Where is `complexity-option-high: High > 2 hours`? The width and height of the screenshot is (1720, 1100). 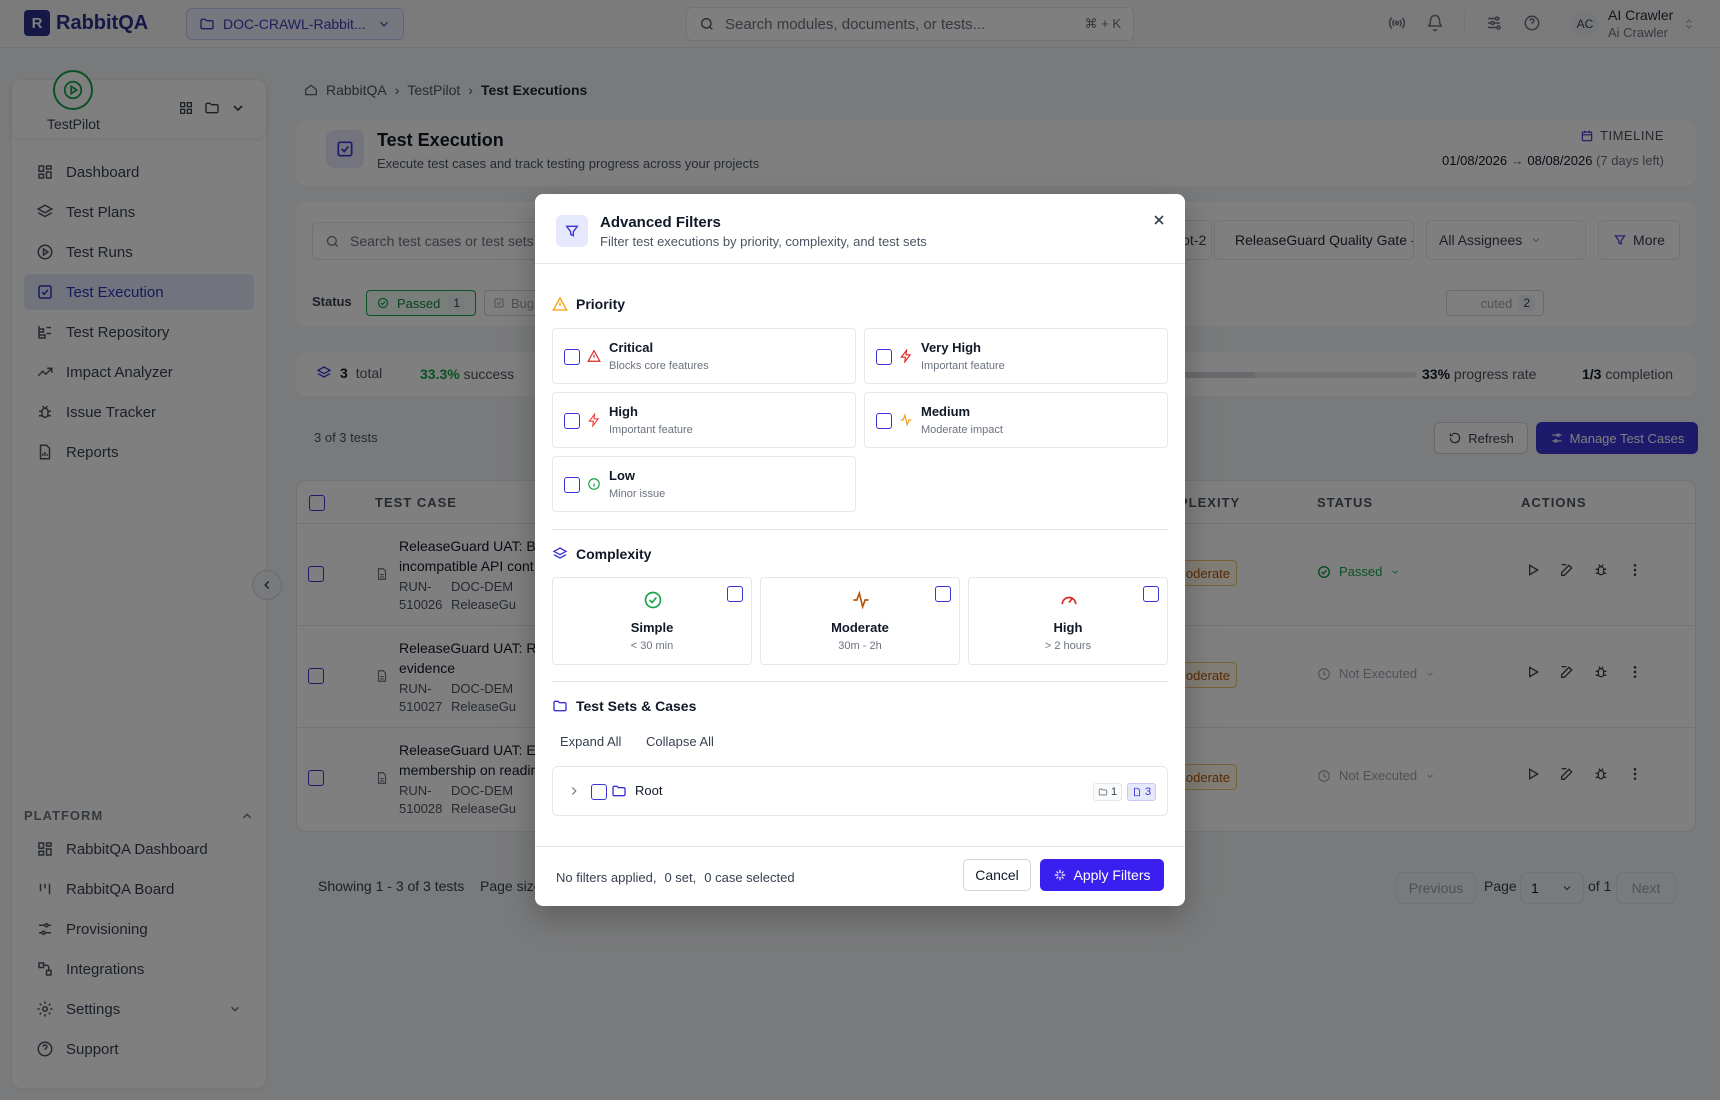
complexity-option-high: High > 2 hours is located at coordinates (1068, 621).